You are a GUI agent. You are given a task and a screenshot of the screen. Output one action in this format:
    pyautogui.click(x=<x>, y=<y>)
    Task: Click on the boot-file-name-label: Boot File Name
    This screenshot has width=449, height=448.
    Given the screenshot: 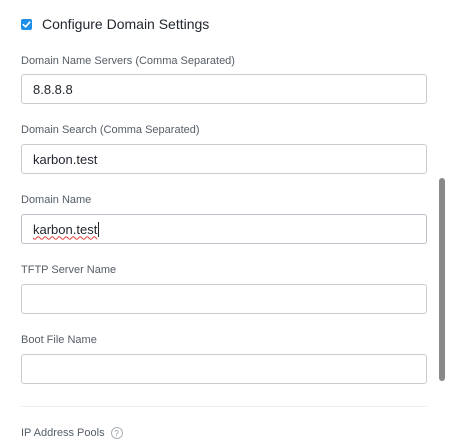 What is the action you would take?
    pyautogui.click(x=59, y=340)
    